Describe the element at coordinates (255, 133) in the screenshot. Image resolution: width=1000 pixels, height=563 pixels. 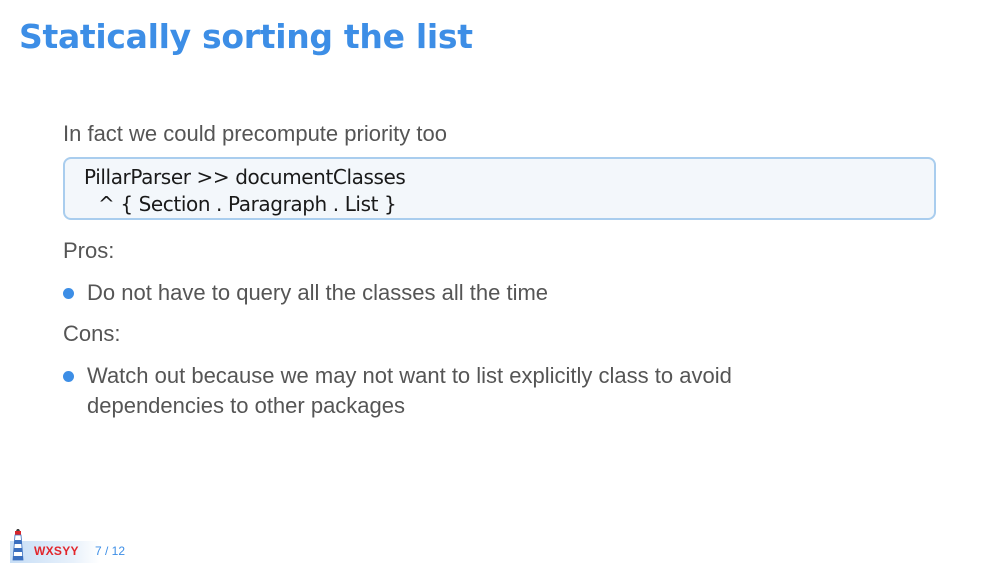
I see `intro-text: In fact we could precompute priority too` at that location.